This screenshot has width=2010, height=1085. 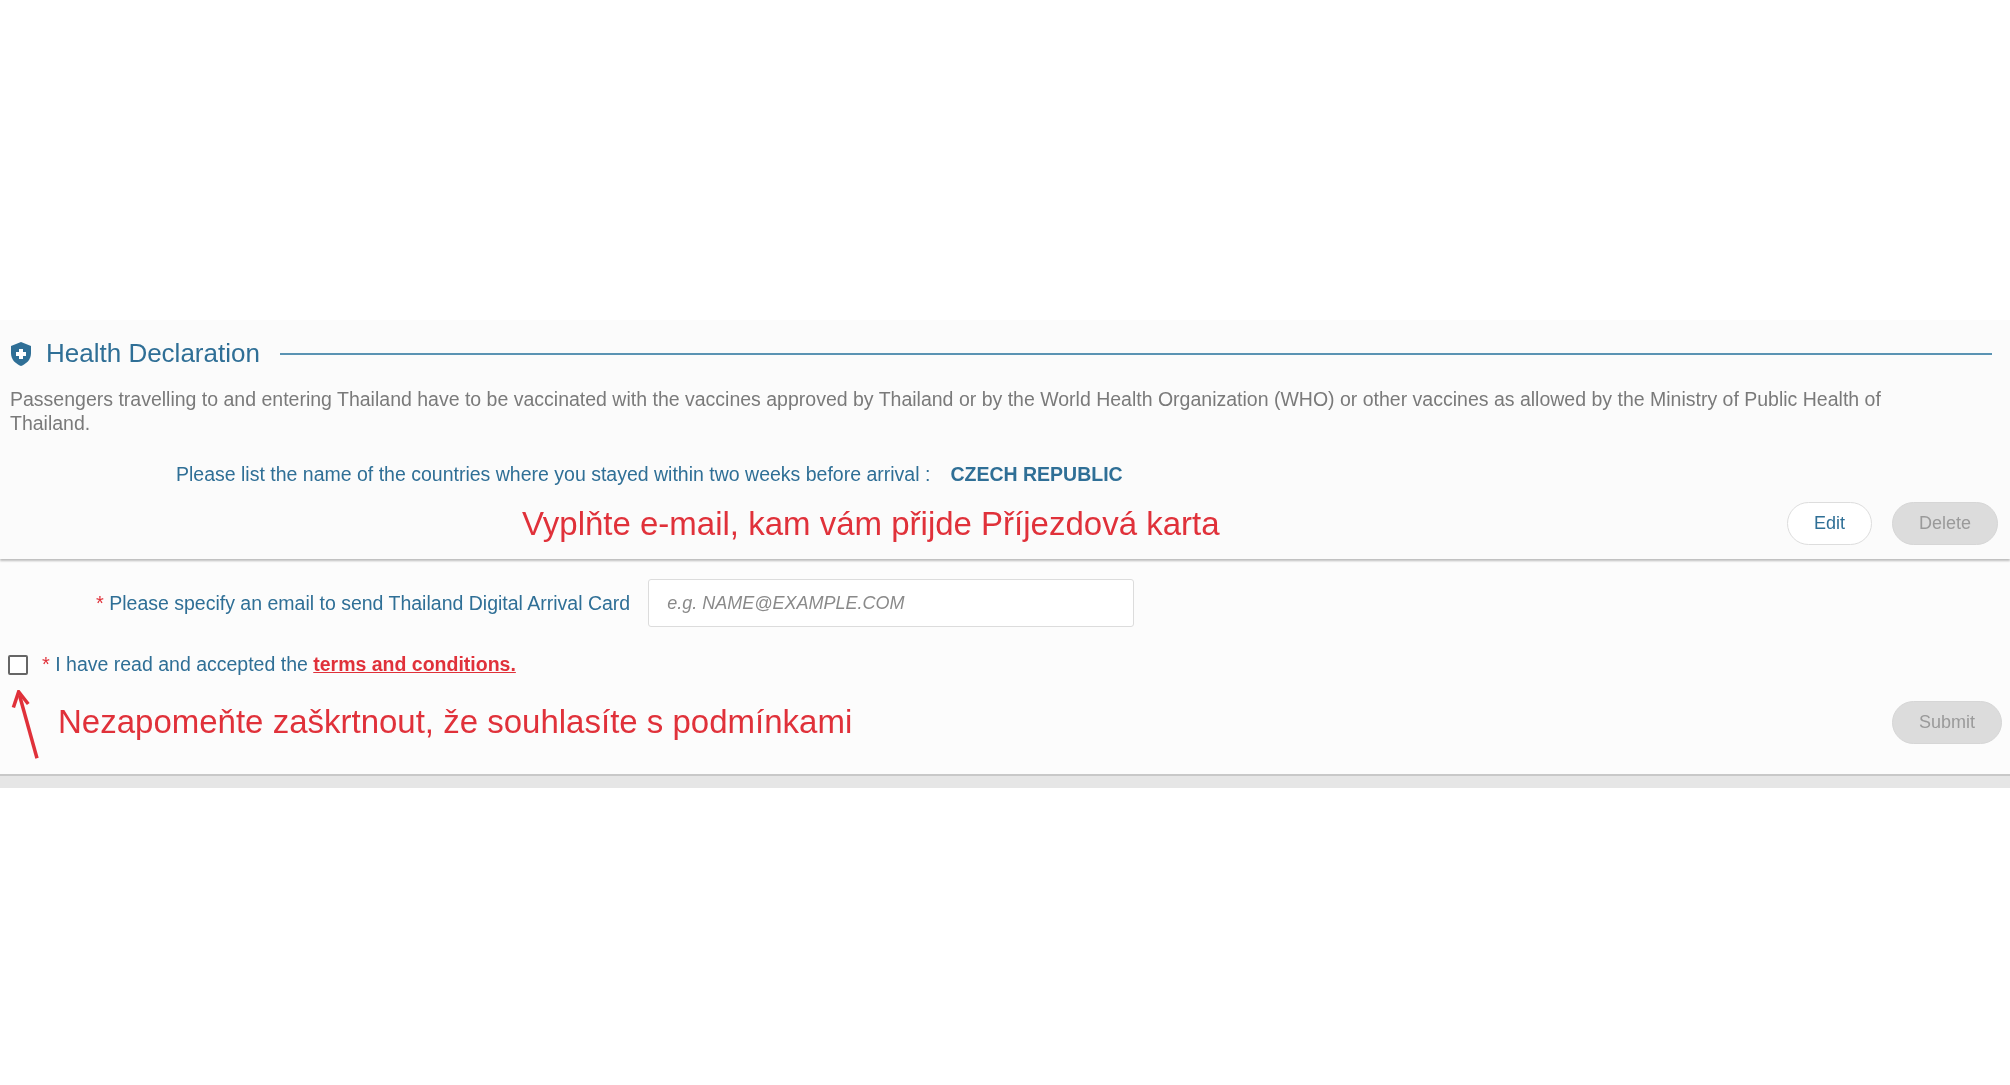 I want to click on notice-text: Passengers travelling to and entering Thailand have to be vaccinated with the vaccines approved by Thailand or by the World Health Organization (WHO) or other vaccines as allowed by the Ministry of Public Health of Thailand., so click(x=946, y=411).